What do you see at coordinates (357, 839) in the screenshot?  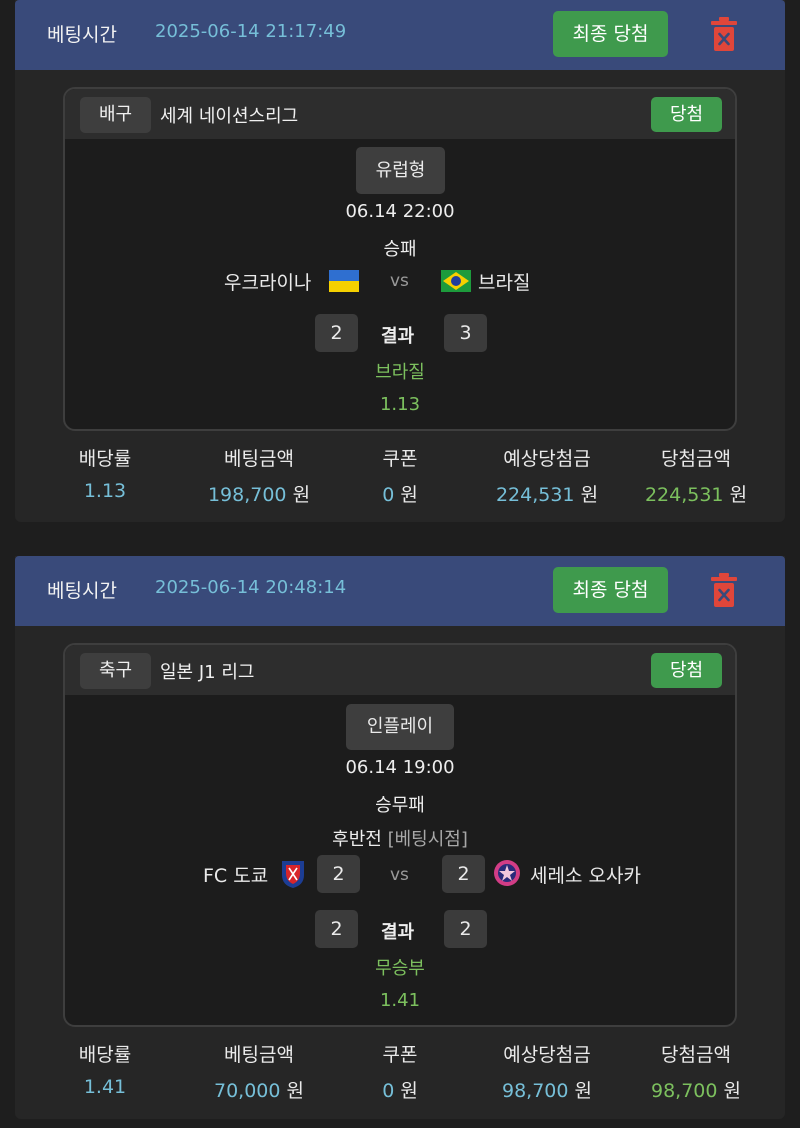 I see `period-label: 후반전` at bounding box center [357, 839].